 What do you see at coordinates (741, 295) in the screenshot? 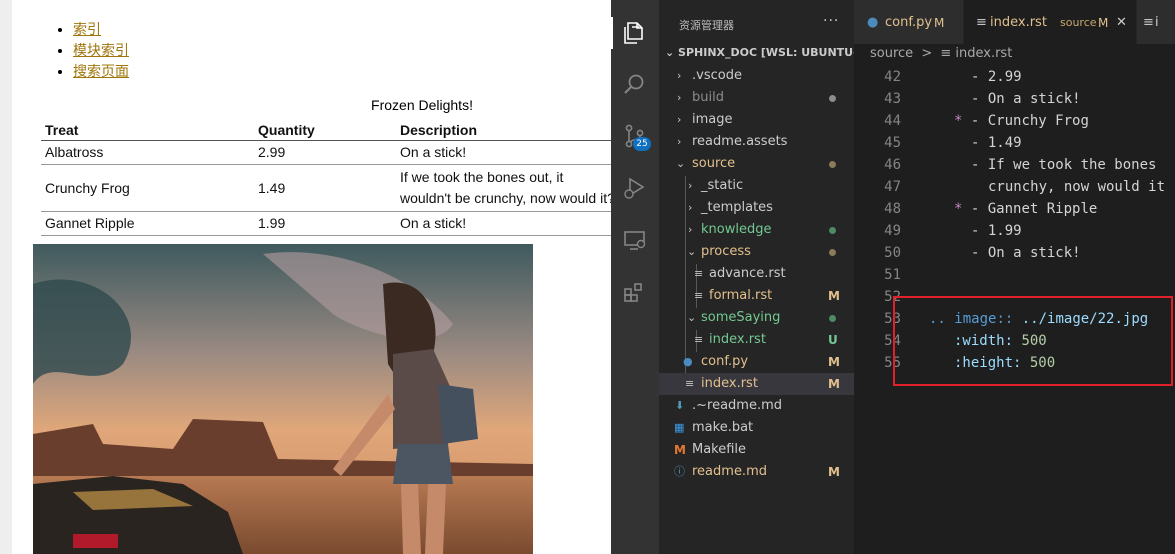
I see `tree-item-label: formal.rst` at bounding box center [741, 295].